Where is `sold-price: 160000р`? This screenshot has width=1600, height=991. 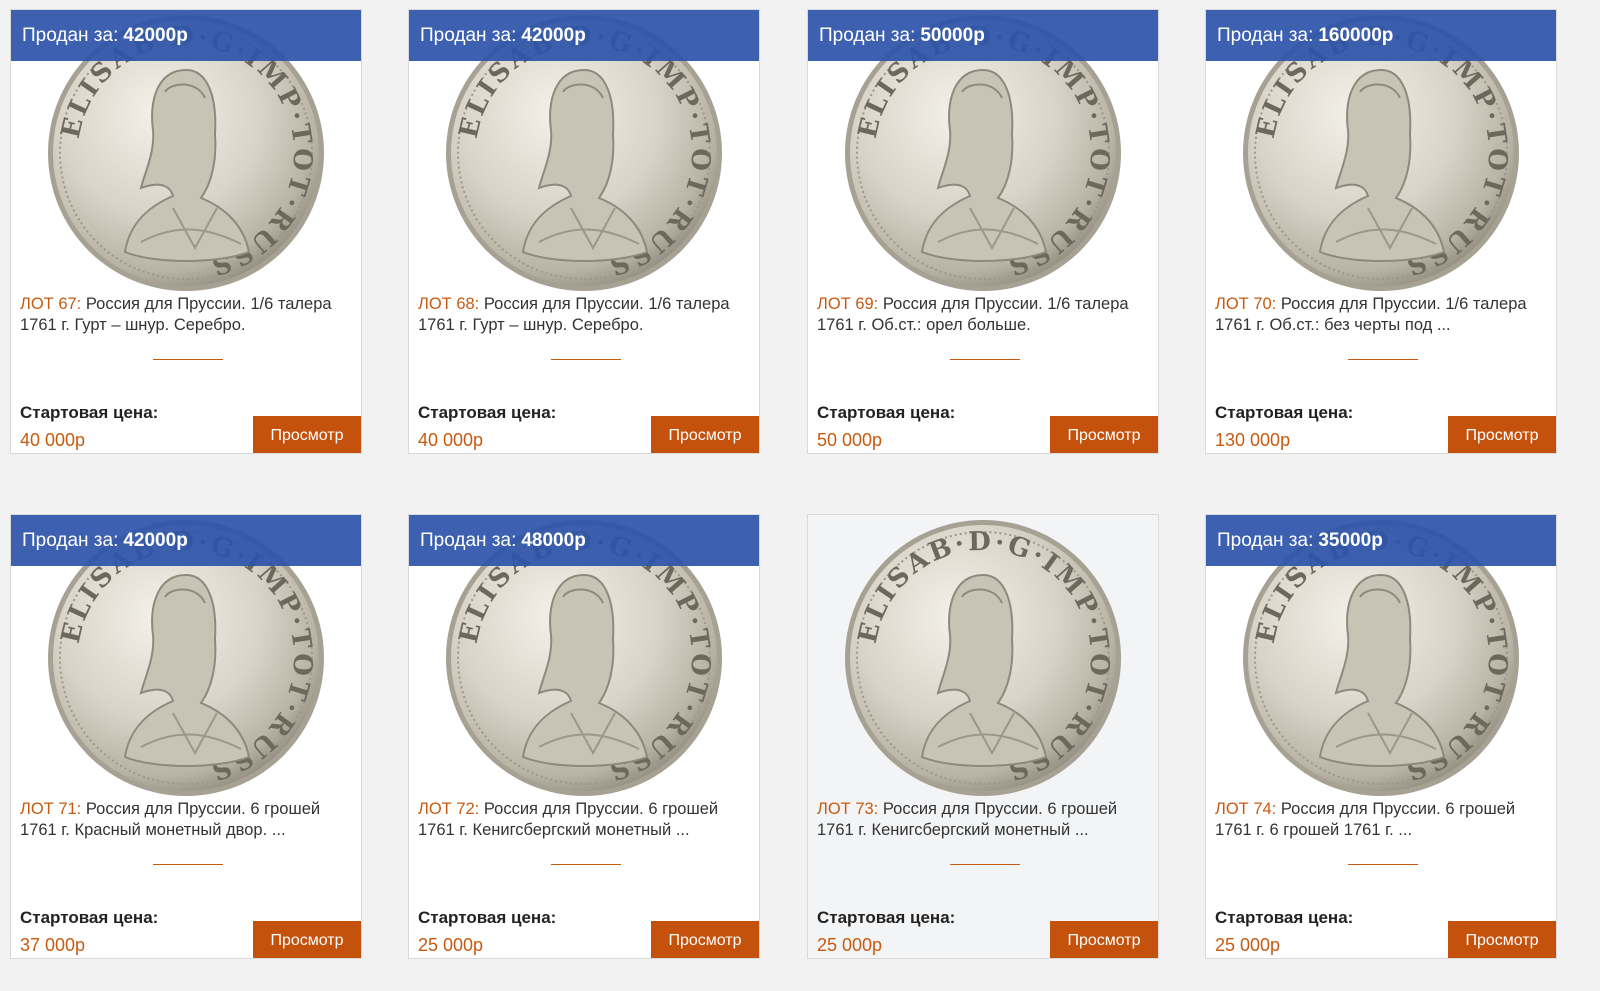 sold-price: 160000р is located at coordinates (1356, 35).